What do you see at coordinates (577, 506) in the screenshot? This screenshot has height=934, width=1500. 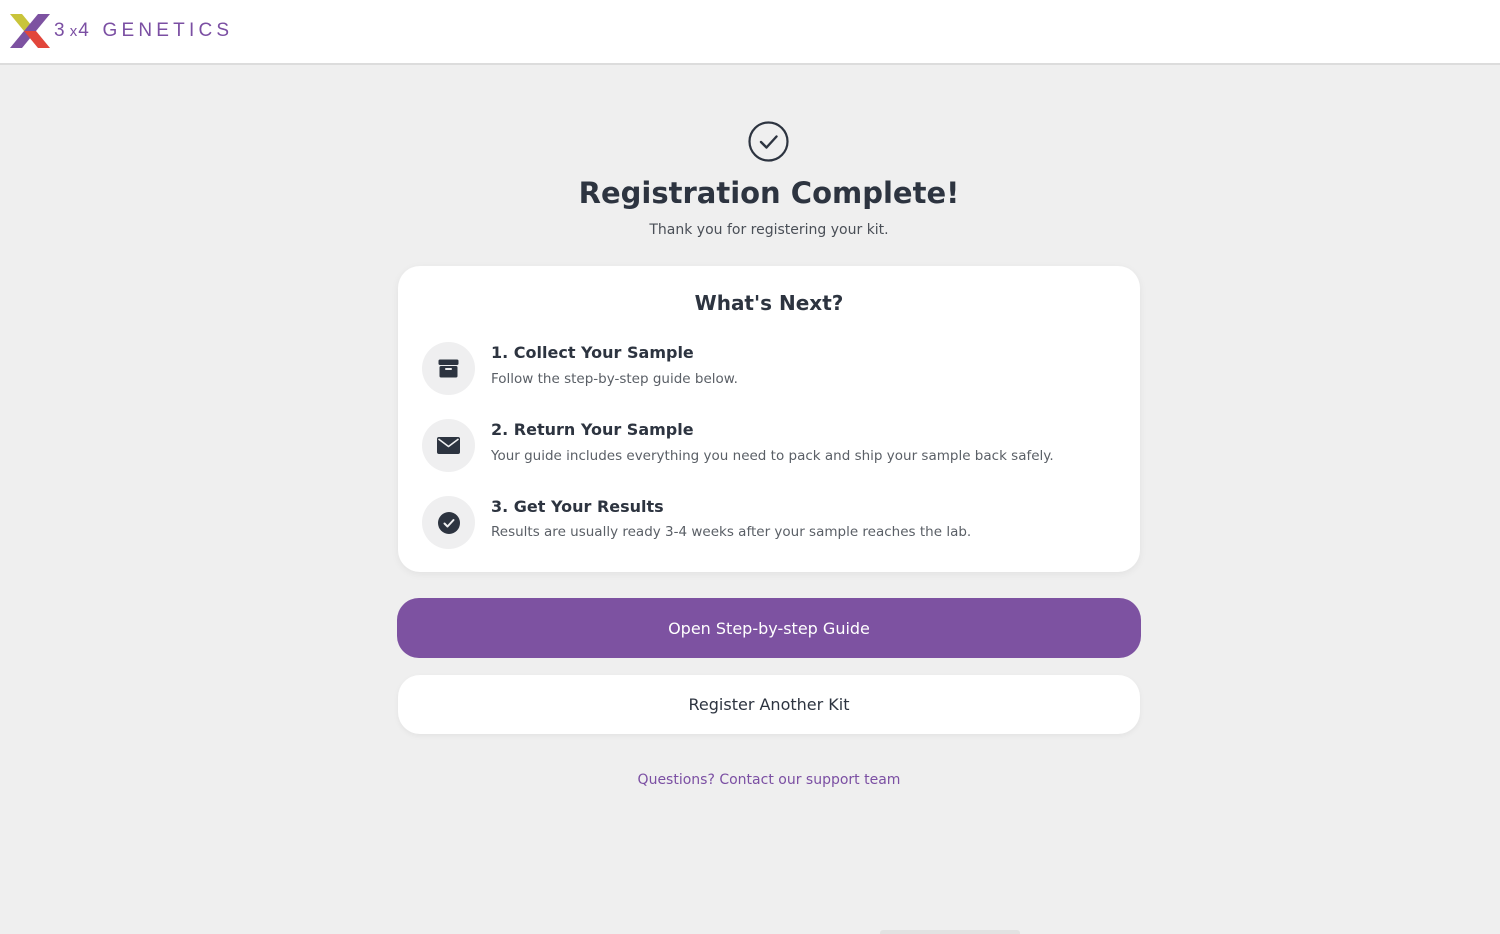 I see `step-3-title: 3. Get Your Results` at bounding box center [577, 506].